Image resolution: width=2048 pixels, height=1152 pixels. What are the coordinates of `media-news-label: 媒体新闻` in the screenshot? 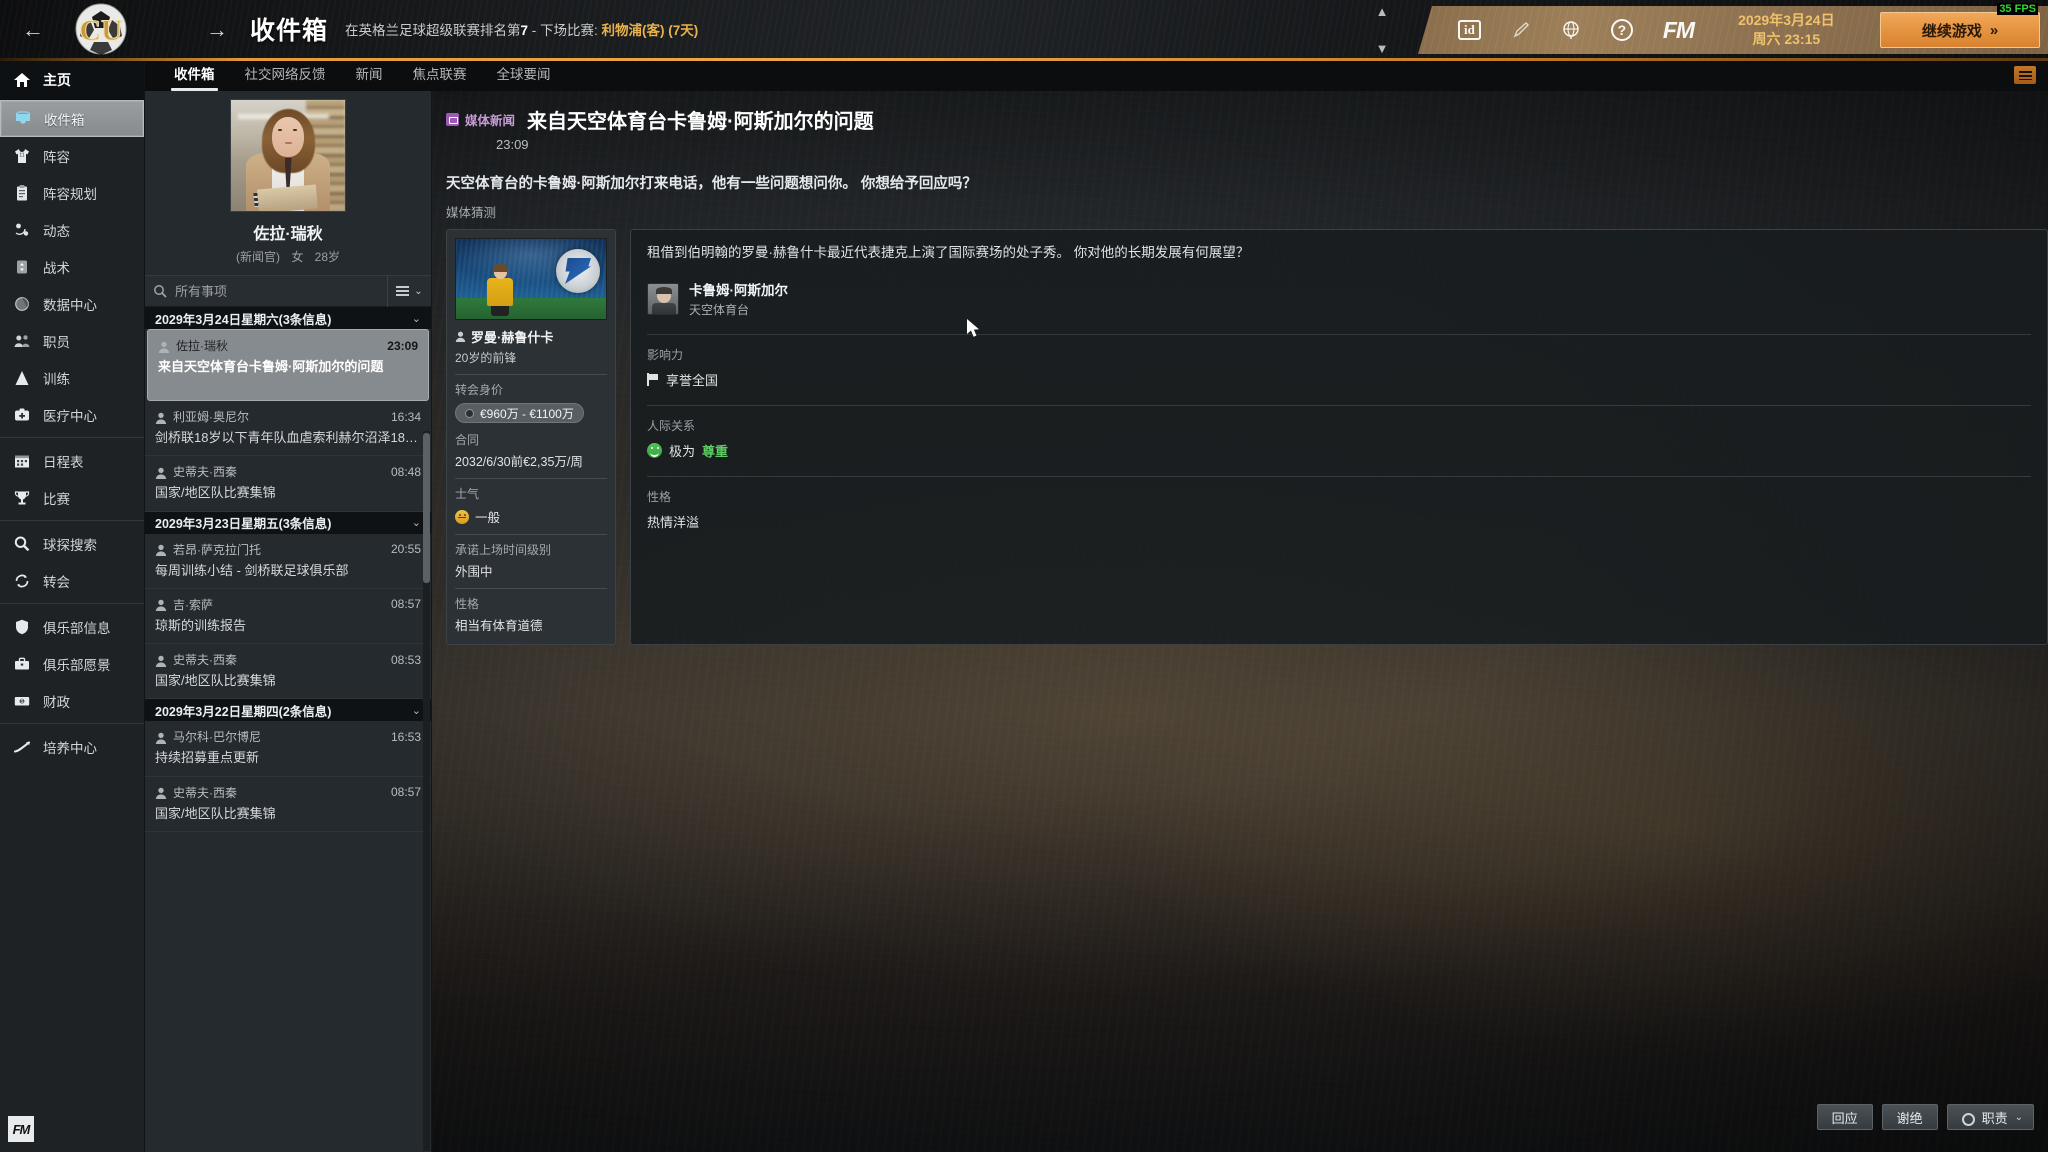 It's located at (490, 121).